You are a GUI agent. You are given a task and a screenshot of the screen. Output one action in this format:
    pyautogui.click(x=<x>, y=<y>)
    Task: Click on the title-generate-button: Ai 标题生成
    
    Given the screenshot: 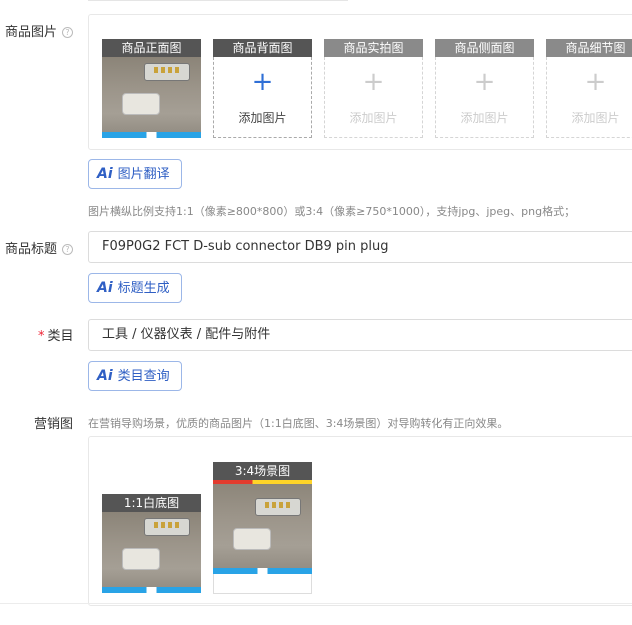 What is the action you would take?
    pyautogui.click(x=135, y=288)
    